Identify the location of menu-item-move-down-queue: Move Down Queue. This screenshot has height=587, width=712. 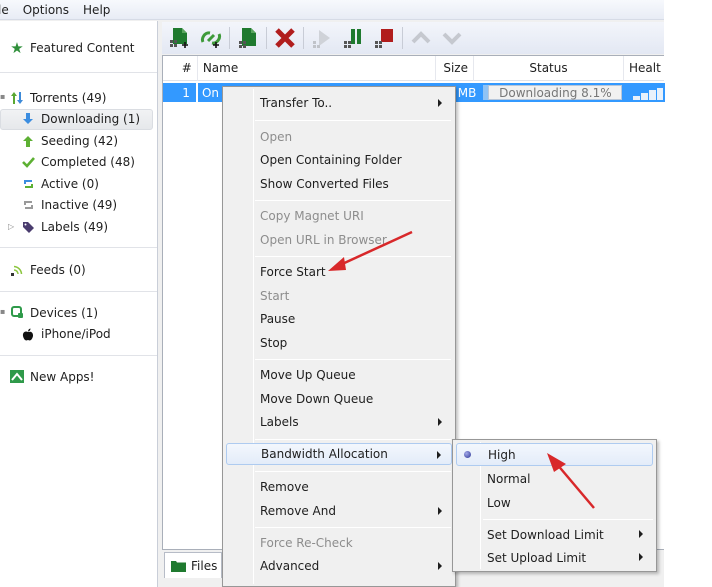
(339, 399).